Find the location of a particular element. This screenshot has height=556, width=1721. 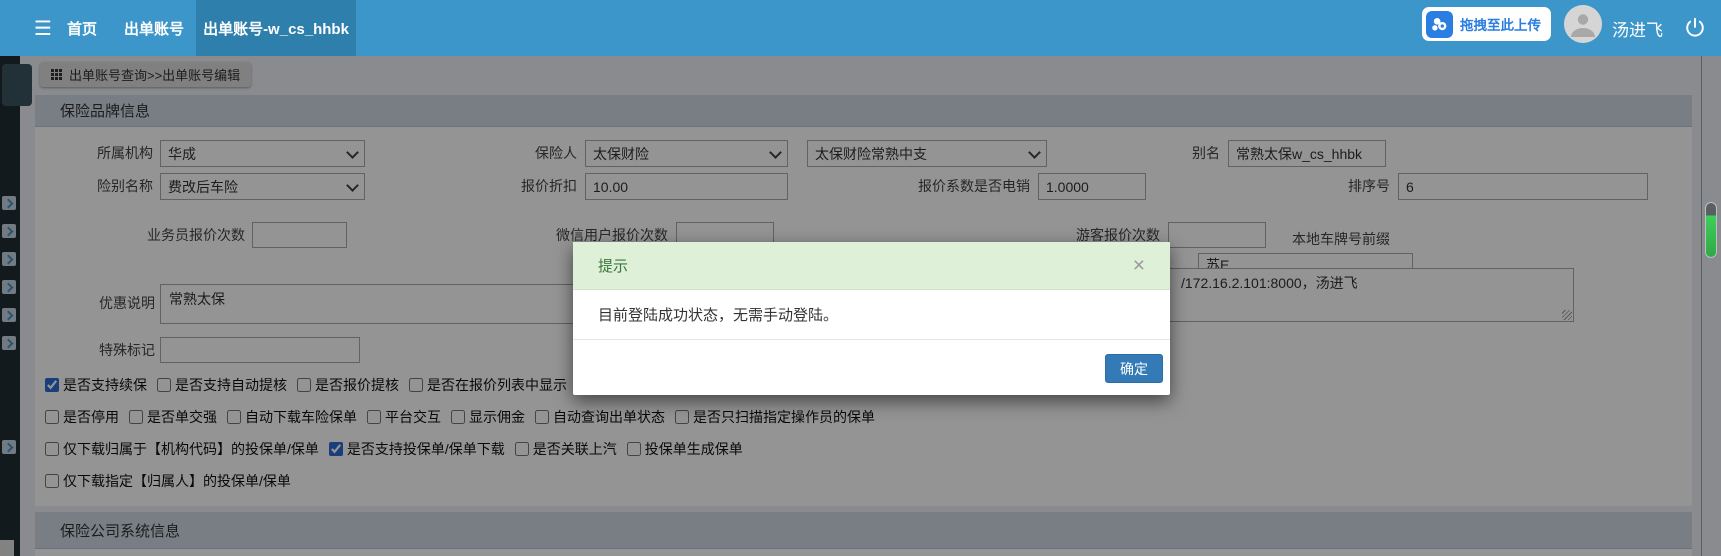

modal-title: 提示 is located at coordinates (613, 266).